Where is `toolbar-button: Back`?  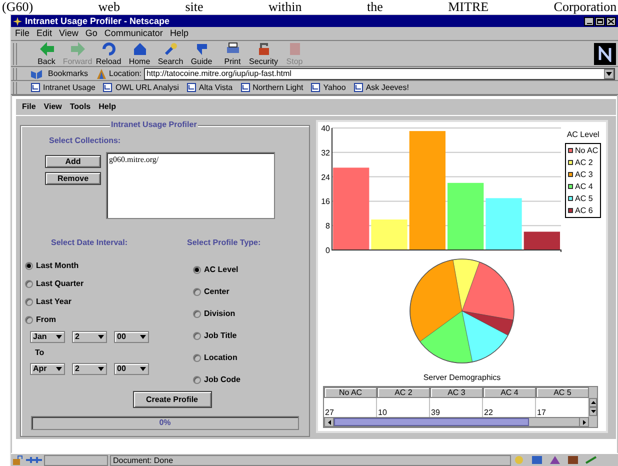 toolbar-button: Back is located at coordinates (46, 53).